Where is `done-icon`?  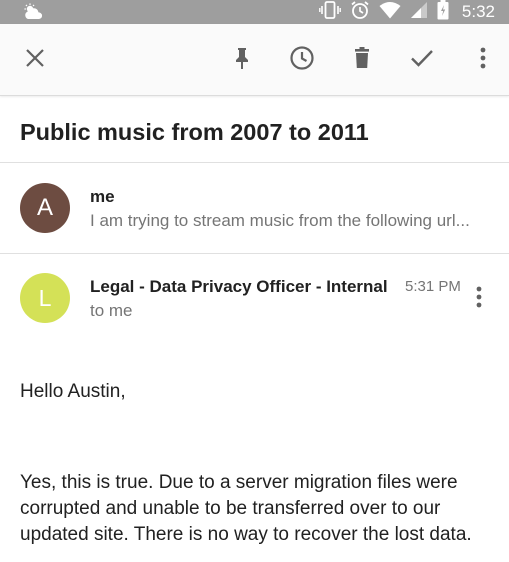
done-icon is located at coordinates (422, 60).